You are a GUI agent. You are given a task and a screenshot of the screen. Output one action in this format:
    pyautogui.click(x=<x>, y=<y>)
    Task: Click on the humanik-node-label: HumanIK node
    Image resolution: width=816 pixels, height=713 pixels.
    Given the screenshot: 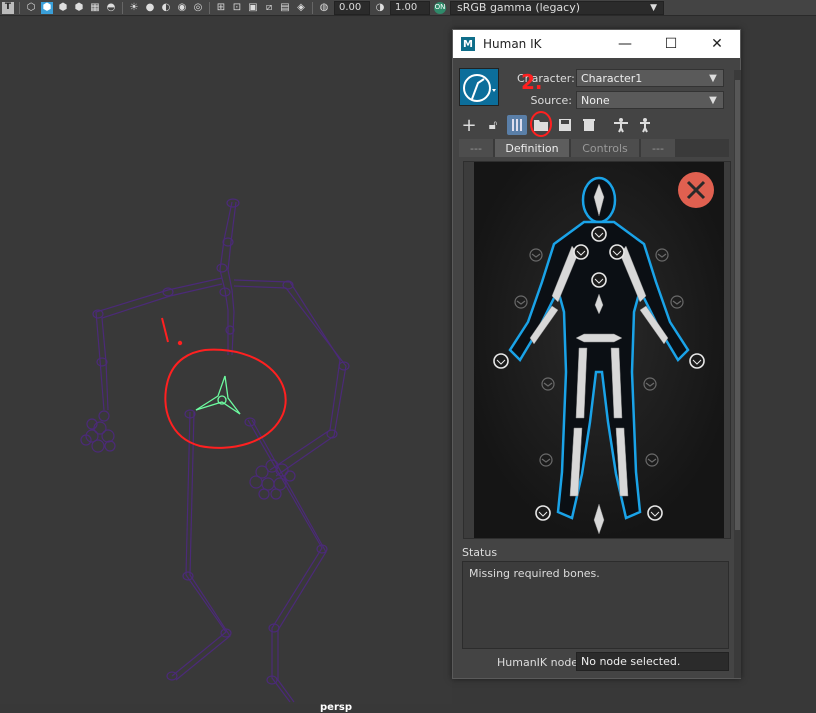 What is the action you would take?
    pyautogui.click(x=538, y=662)
    